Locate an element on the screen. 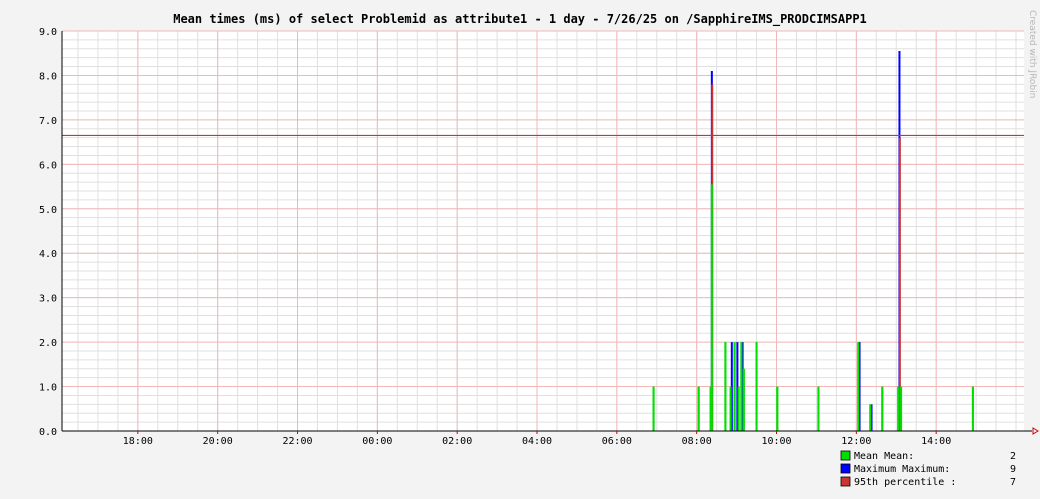  y-tick-label: 5.0 is located at coordinates (48, 210).